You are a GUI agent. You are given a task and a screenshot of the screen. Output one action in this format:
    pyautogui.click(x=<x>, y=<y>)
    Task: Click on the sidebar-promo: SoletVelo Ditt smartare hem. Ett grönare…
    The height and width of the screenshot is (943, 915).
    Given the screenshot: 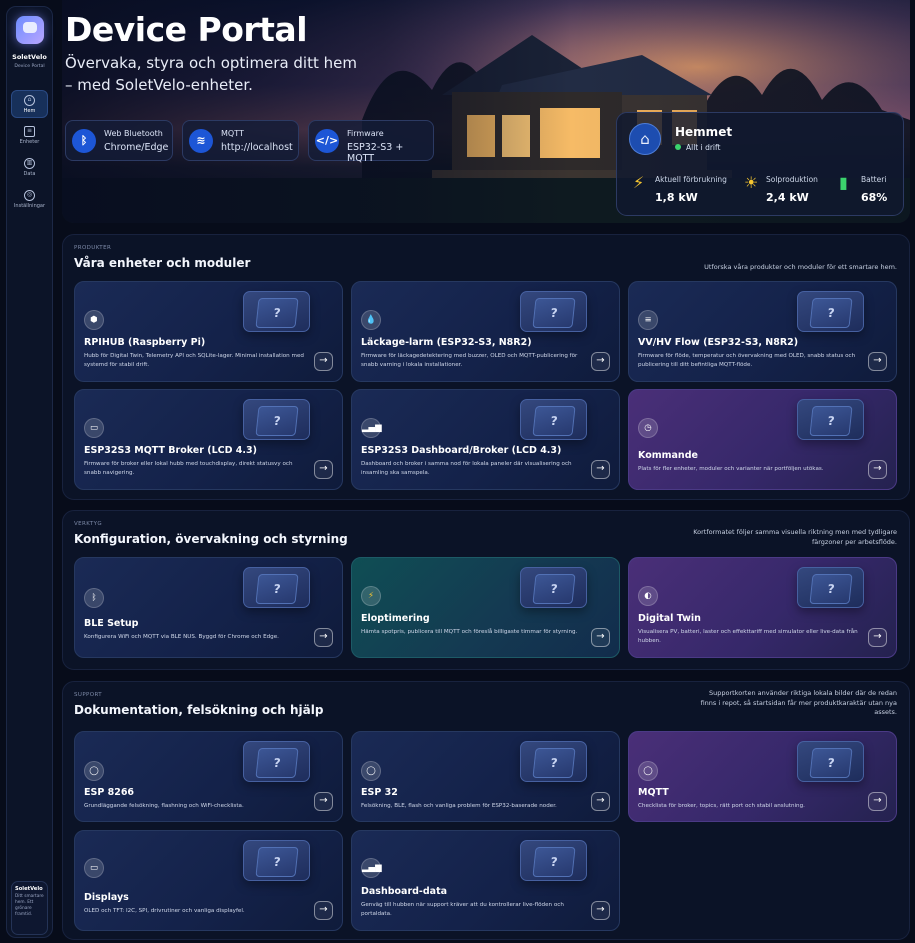 What is the action you would take?
    pyautogui.click(x=29, y=908)
    